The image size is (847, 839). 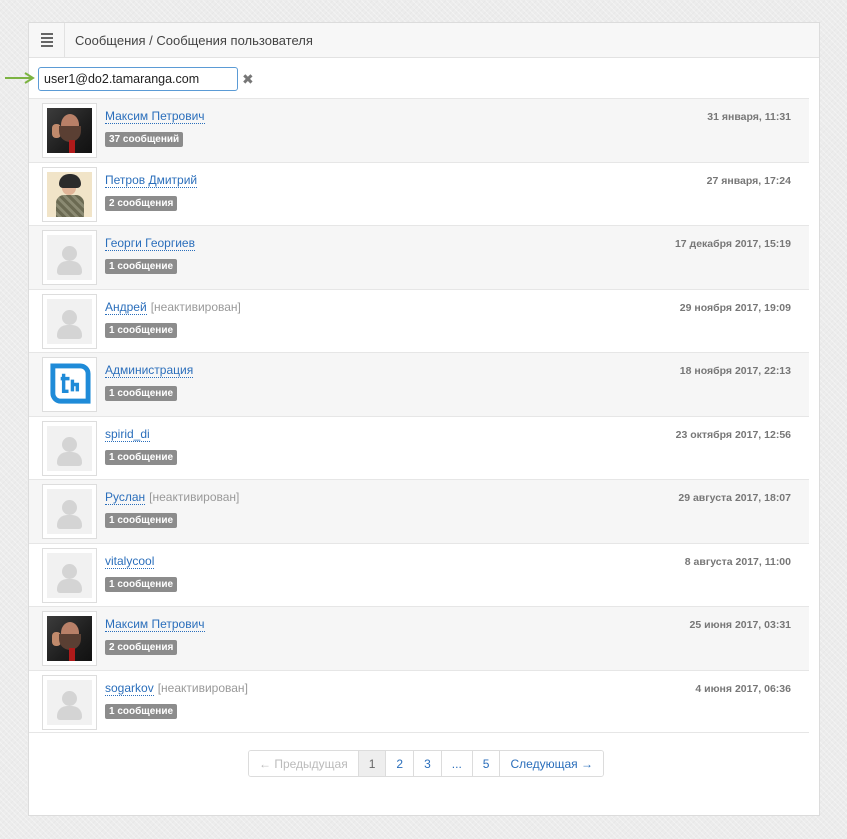 I want to click on message-date: 17 декабря 2017, 15:19, so click(x=732, y=244).